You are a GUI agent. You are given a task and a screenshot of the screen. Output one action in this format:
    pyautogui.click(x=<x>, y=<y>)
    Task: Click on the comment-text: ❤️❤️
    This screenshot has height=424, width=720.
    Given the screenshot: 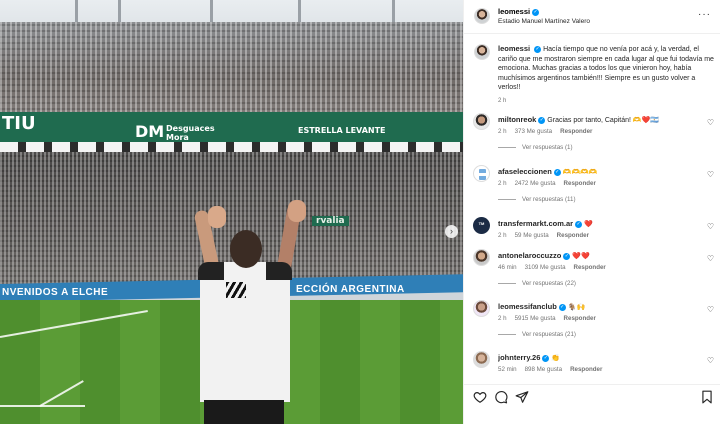 What is the action you would take?
    pyautogui.click(x=581, y=256)
    